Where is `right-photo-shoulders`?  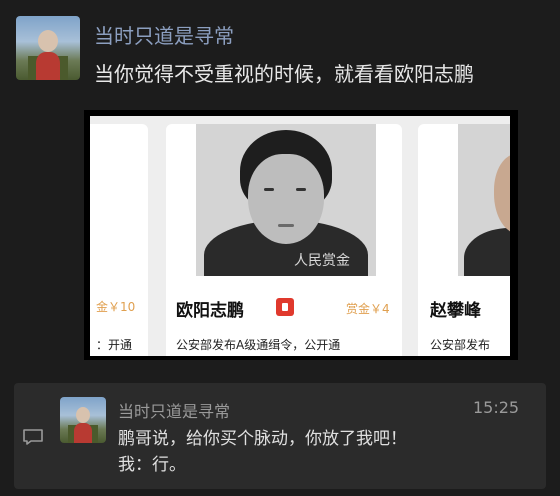 right-photo-shoulders is located at coordinates (487, 252).